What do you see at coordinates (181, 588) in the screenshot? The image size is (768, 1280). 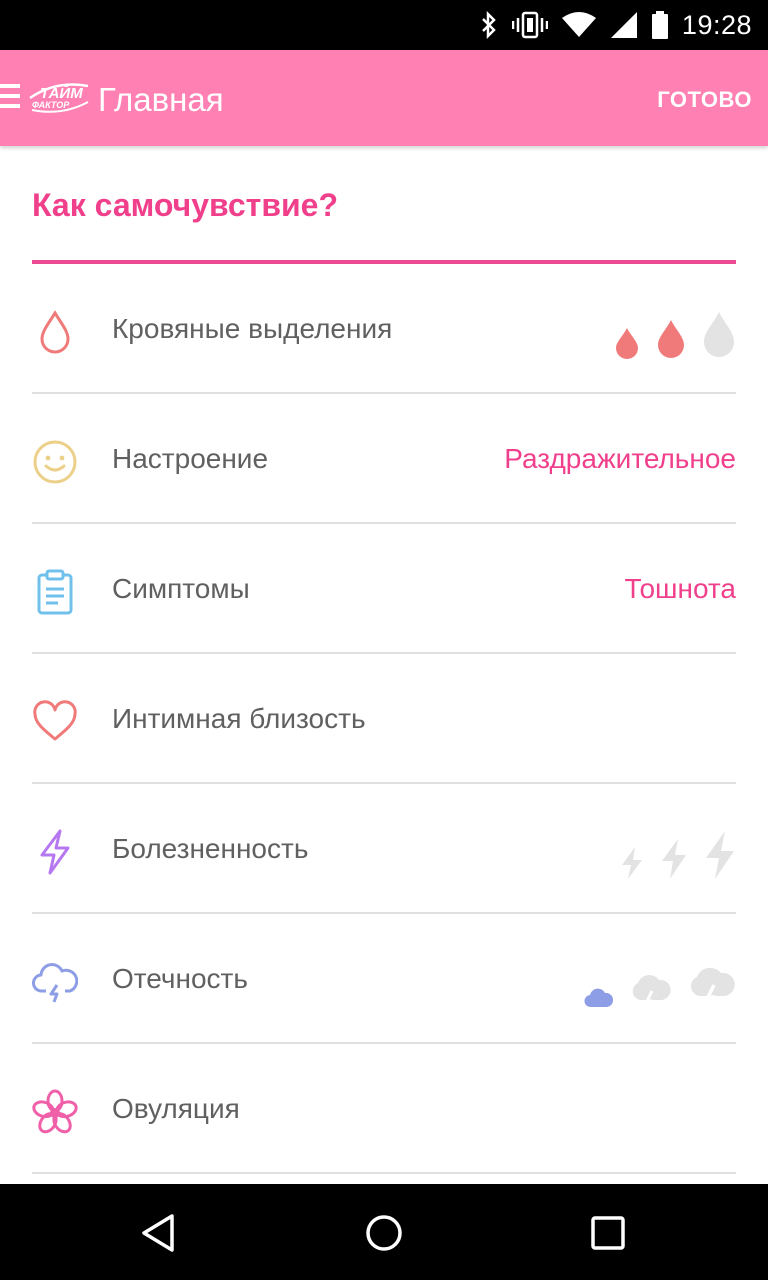 I see `list-item-label: Симптомы` at bounding box center [181, 588].